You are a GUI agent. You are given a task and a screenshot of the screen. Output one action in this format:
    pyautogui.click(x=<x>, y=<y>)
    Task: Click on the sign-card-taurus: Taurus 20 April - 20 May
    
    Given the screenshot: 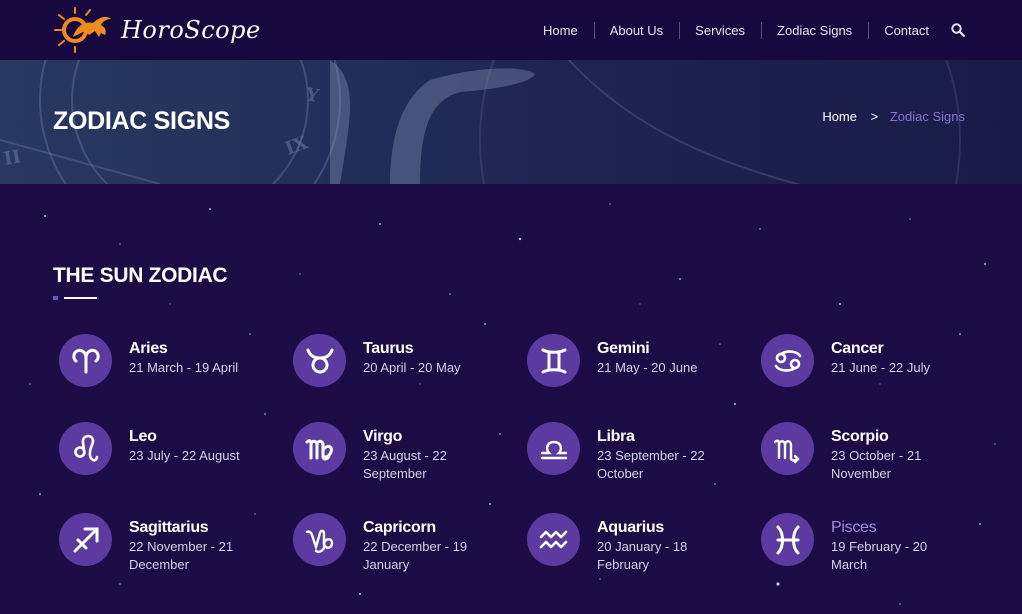 What is the action you would take?
    pyautogui.click(x=403, y=360)
    